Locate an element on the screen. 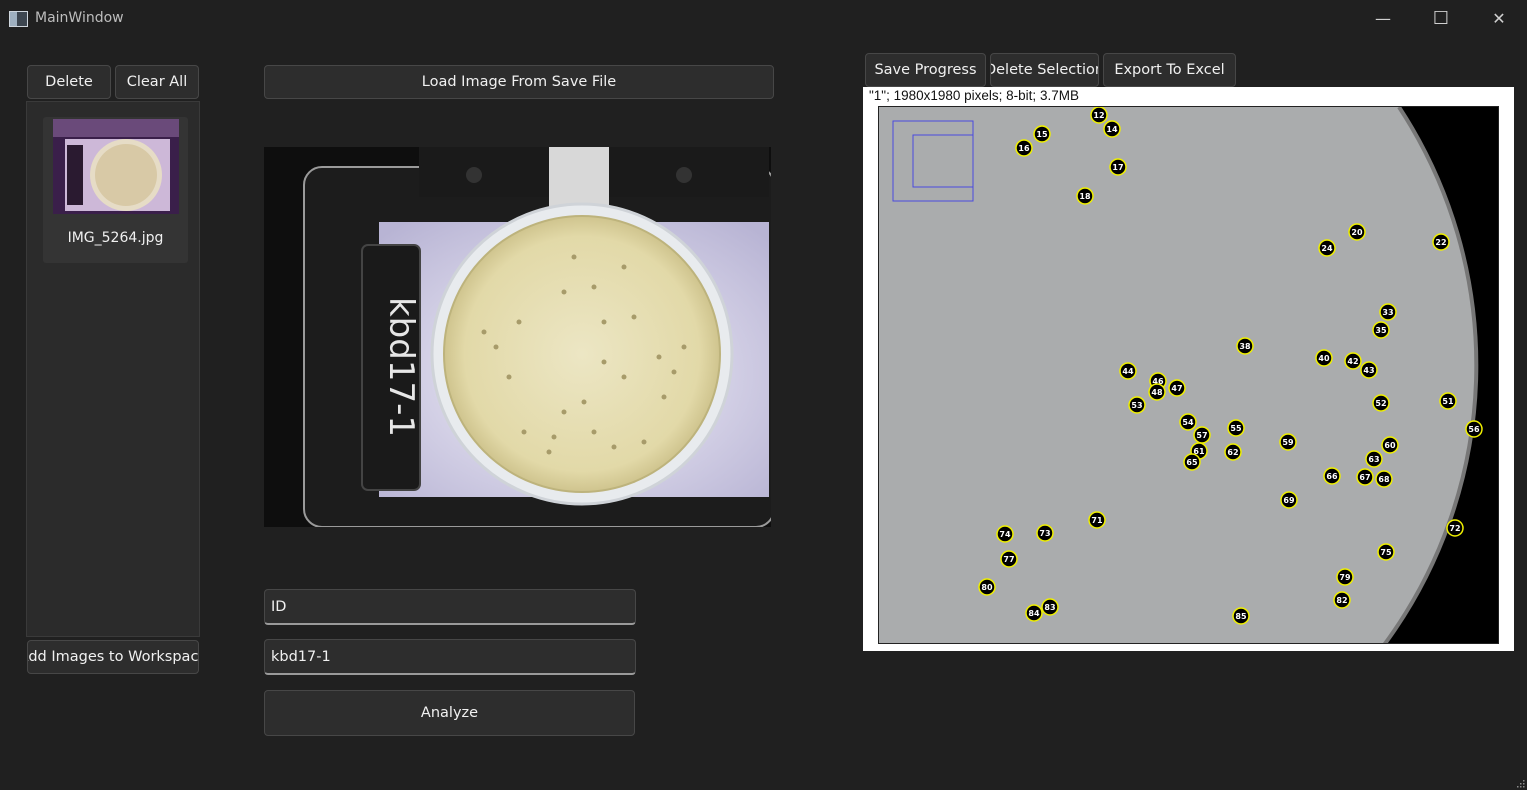 This screenshot has height=790, width=1527. colony-marker: 77 is located at coordinates (1009, 559).